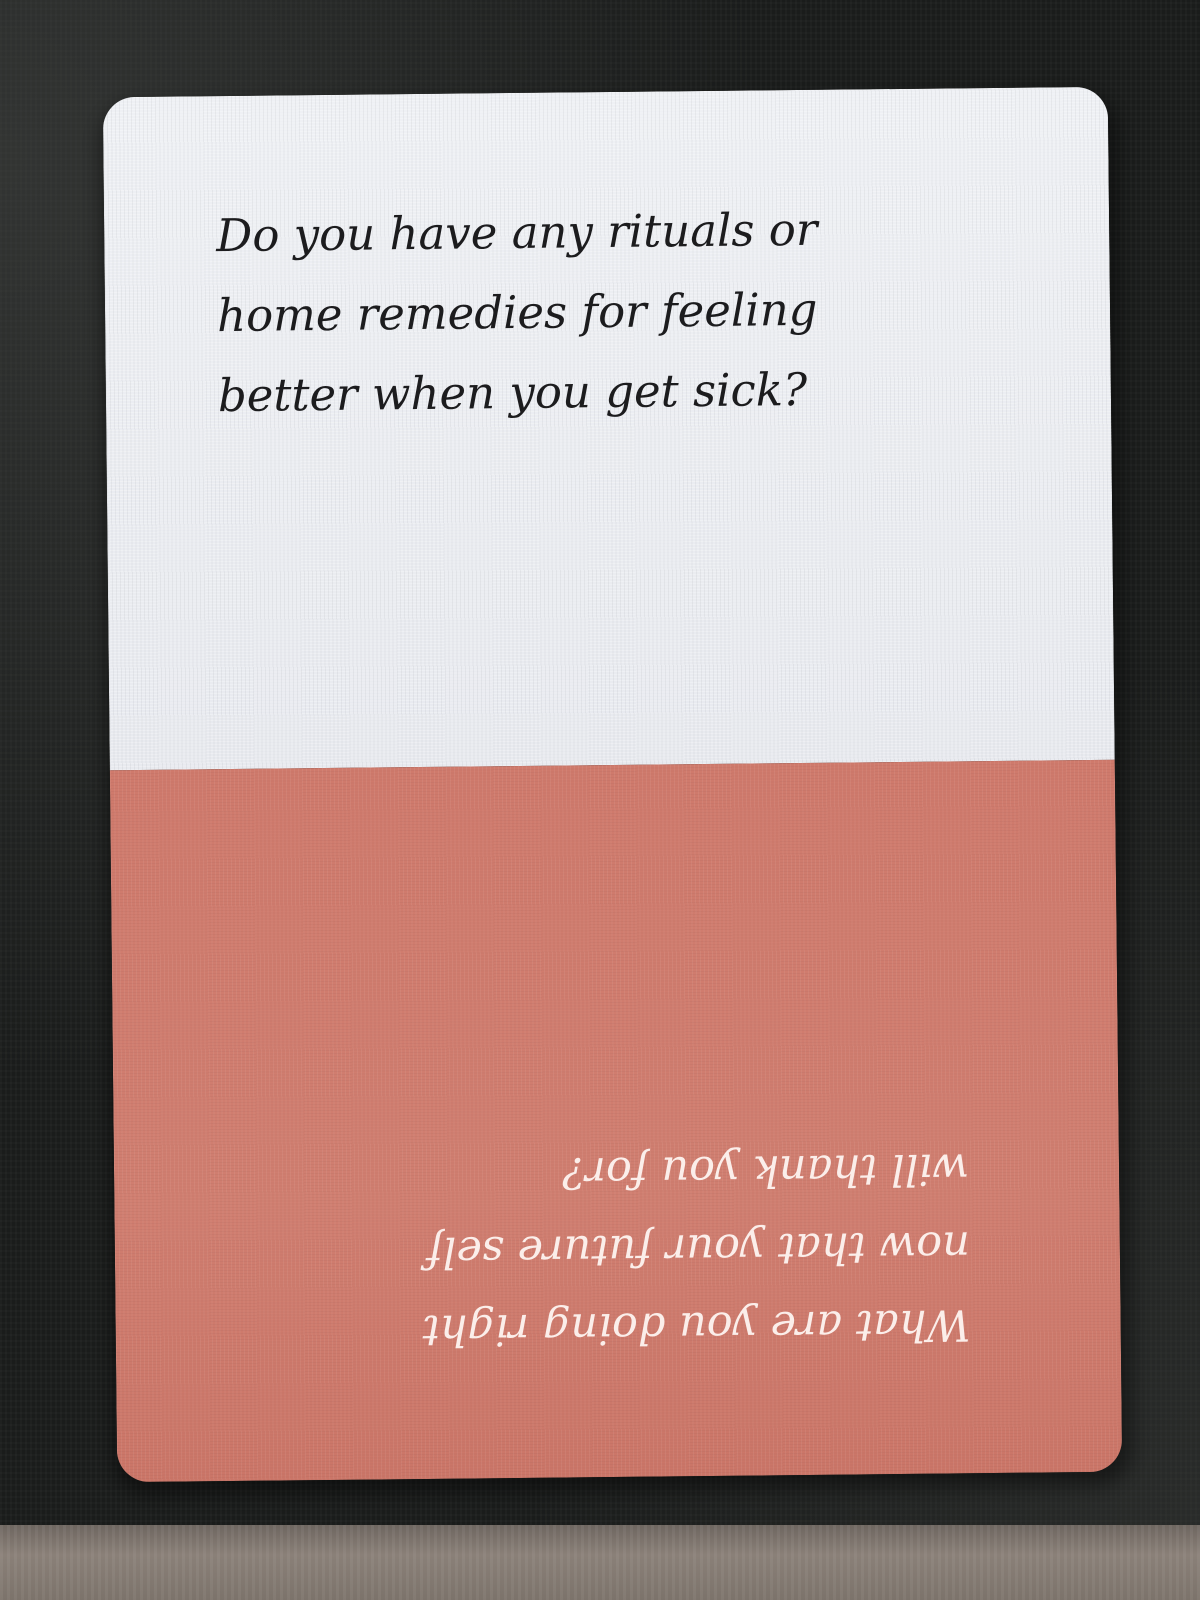  I want to click on table-edge, so click(600, 1562).